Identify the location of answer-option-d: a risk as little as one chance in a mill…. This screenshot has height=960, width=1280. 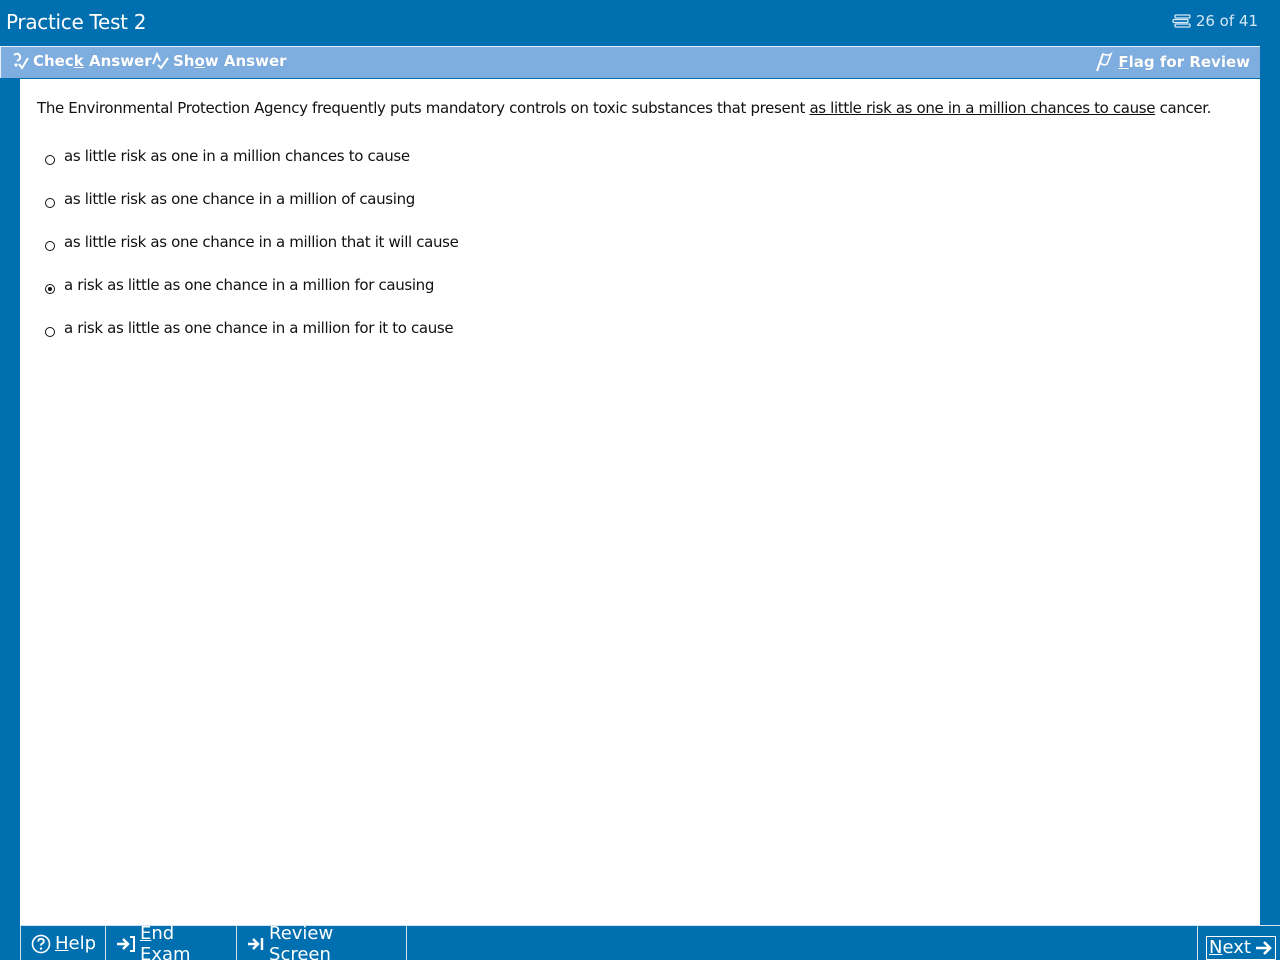
(252, 286).